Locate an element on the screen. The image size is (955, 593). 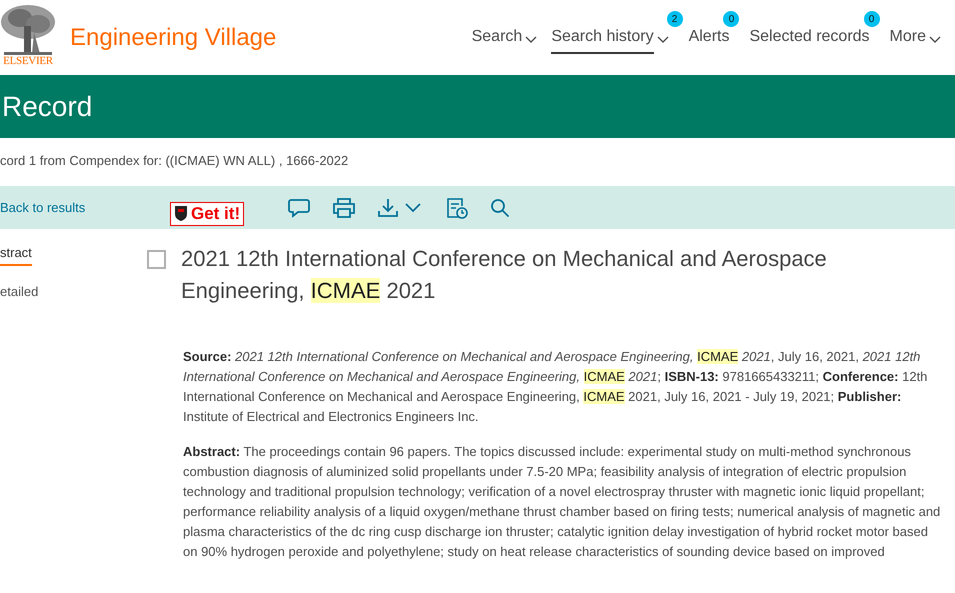
nav-link: More is located at coordinates (908, 39).